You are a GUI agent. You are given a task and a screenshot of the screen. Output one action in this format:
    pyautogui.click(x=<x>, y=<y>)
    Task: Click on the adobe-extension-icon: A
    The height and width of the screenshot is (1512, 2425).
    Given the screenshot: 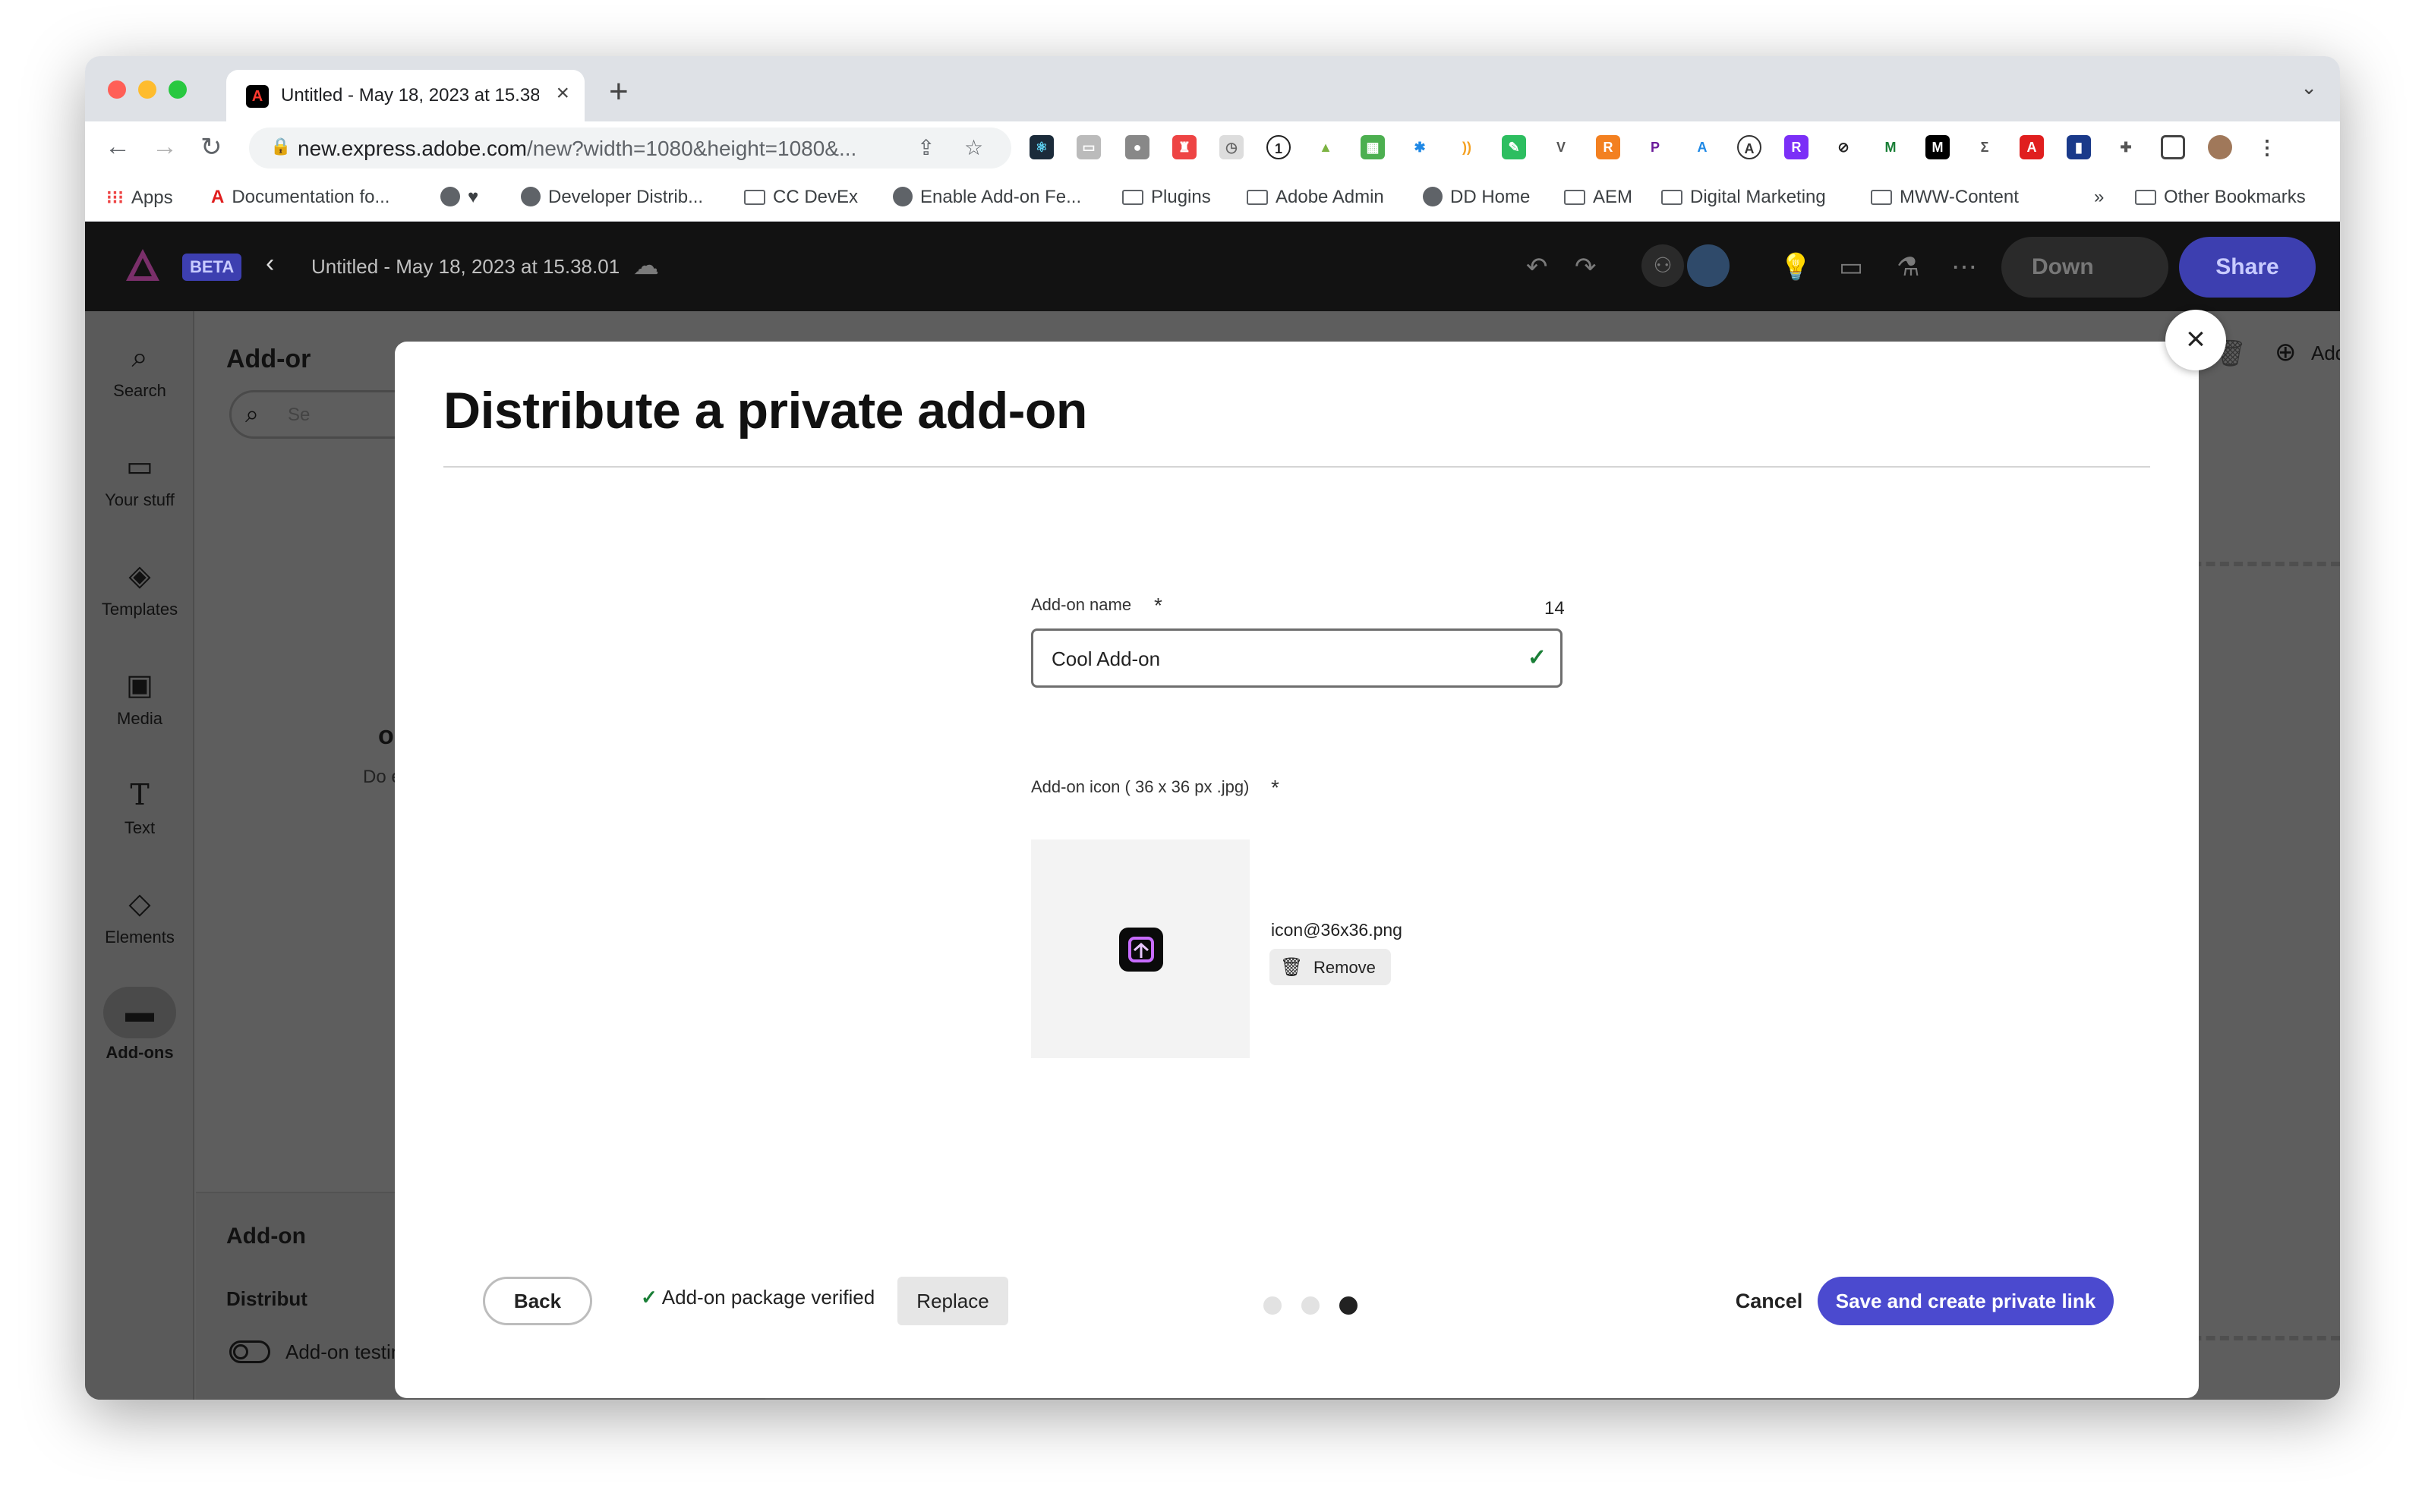 What is the action you would take?
    pyautogui.click(x=2032, y=147)
    